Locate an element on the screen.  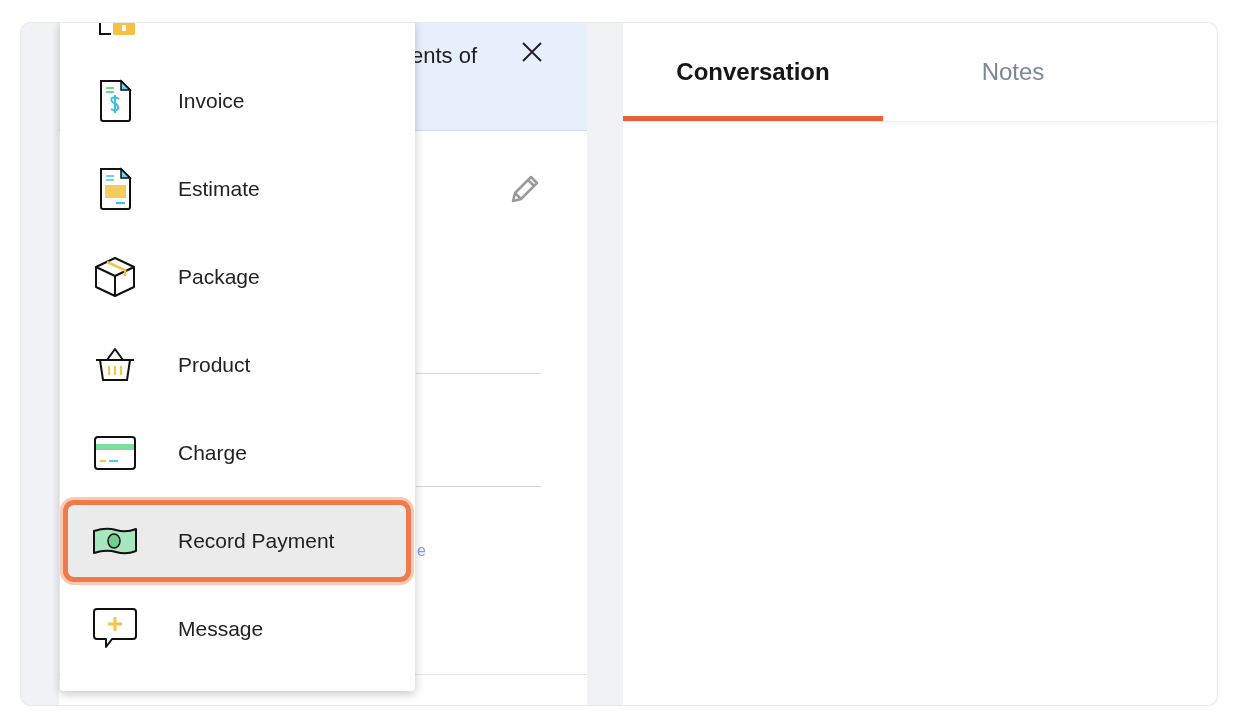
close-button is located at coordinates (532, 52).